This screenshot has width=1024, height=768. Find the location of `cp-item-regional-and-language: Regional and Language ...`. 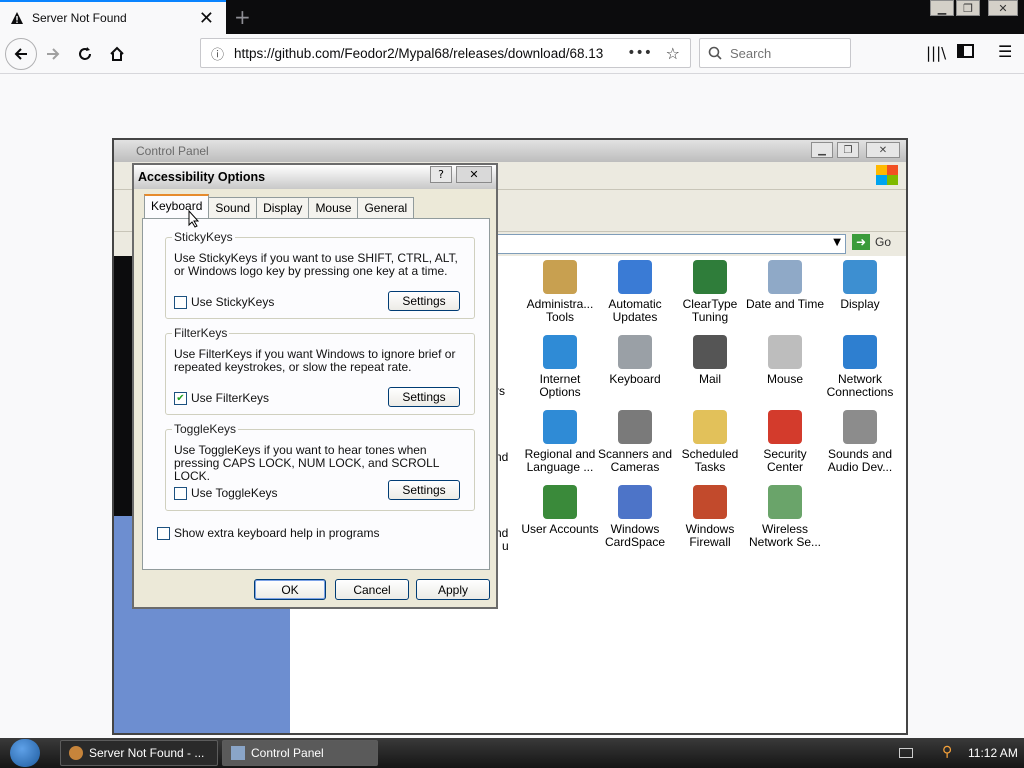

cp-item-regional-and-language: Regional and Language ... is located at coordinates (560, 442).